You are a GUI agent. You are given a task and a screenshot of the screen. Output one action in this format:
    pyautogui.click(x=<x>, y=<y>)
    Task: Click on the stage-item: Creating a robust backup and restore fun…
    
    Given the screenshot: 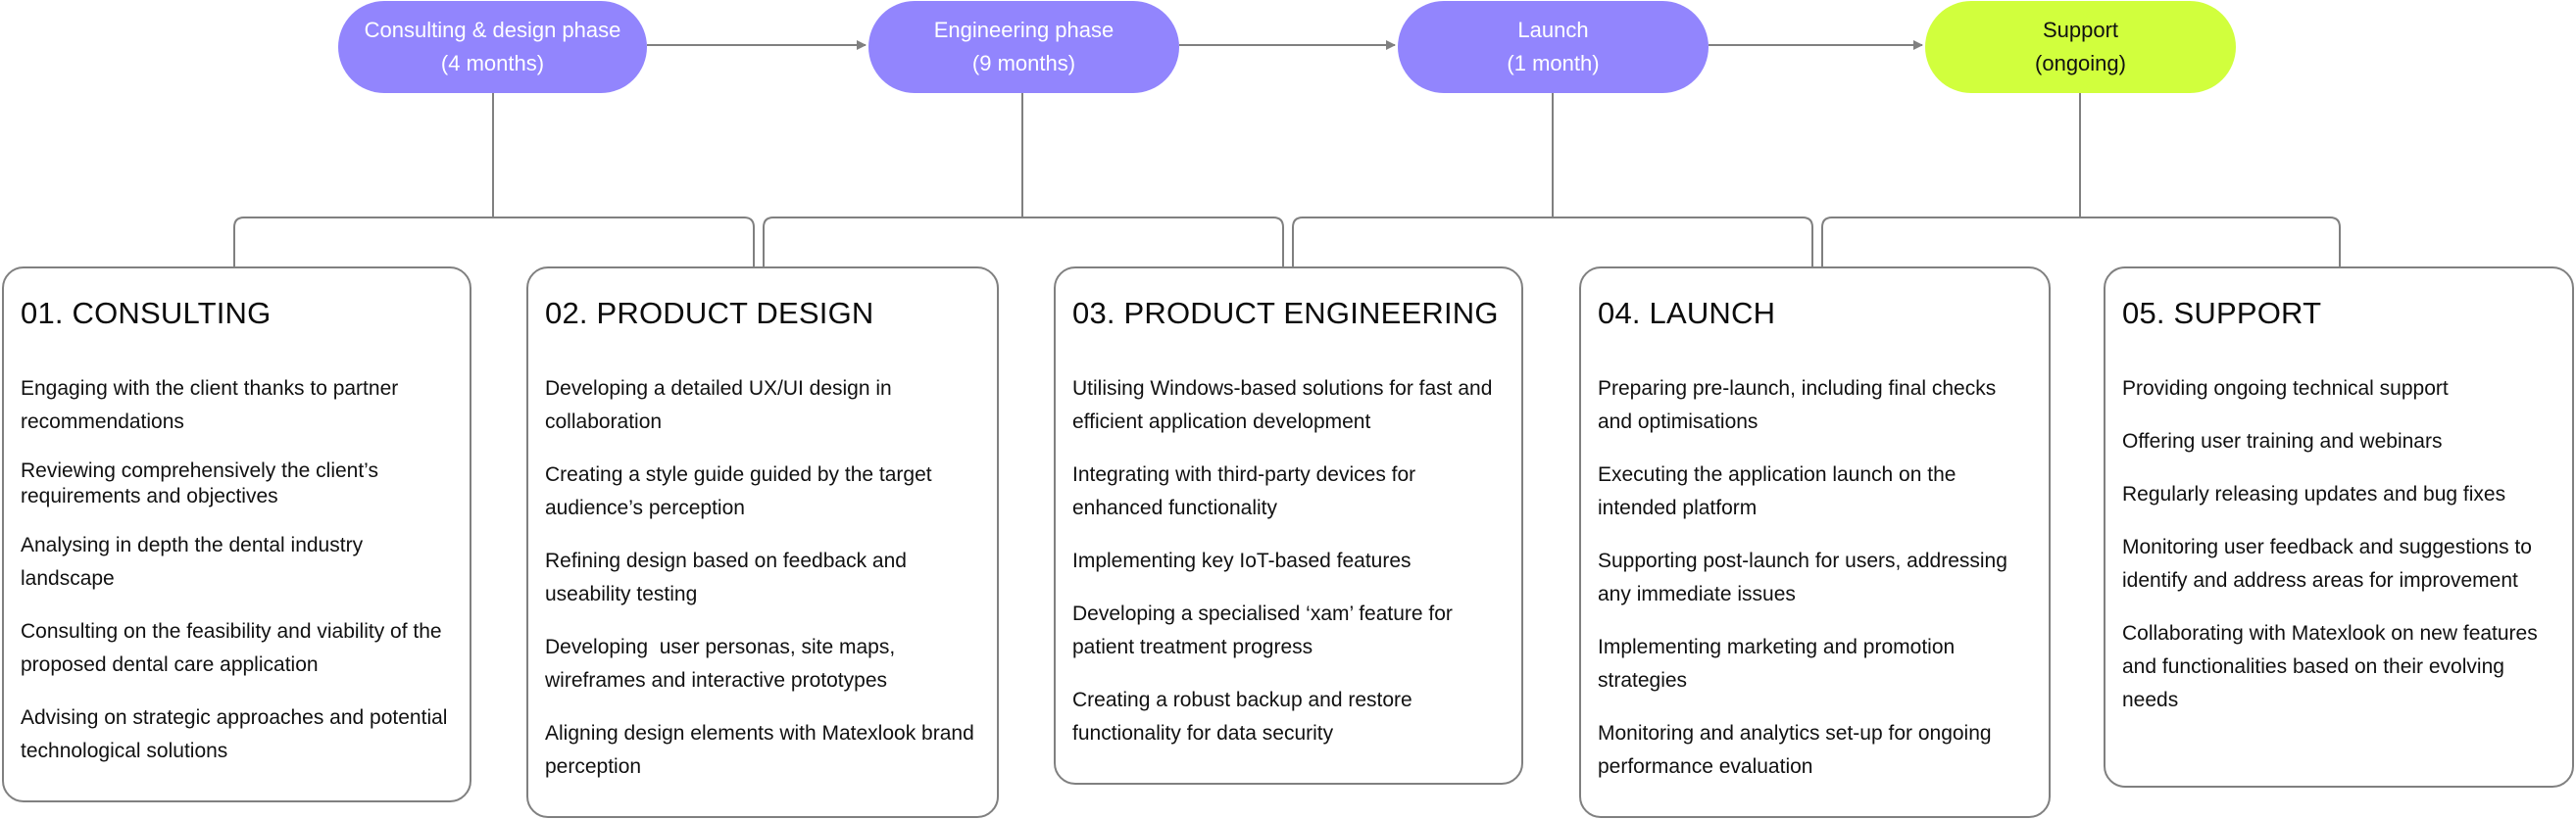 What is the action you would take?
    pyautogui.click(x=1242, y=717)
    